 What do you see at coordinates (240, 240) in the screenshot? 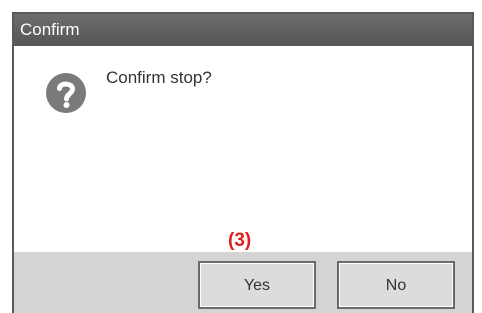
I see `step-annotation: (3)` at bounding box center [240, 240].